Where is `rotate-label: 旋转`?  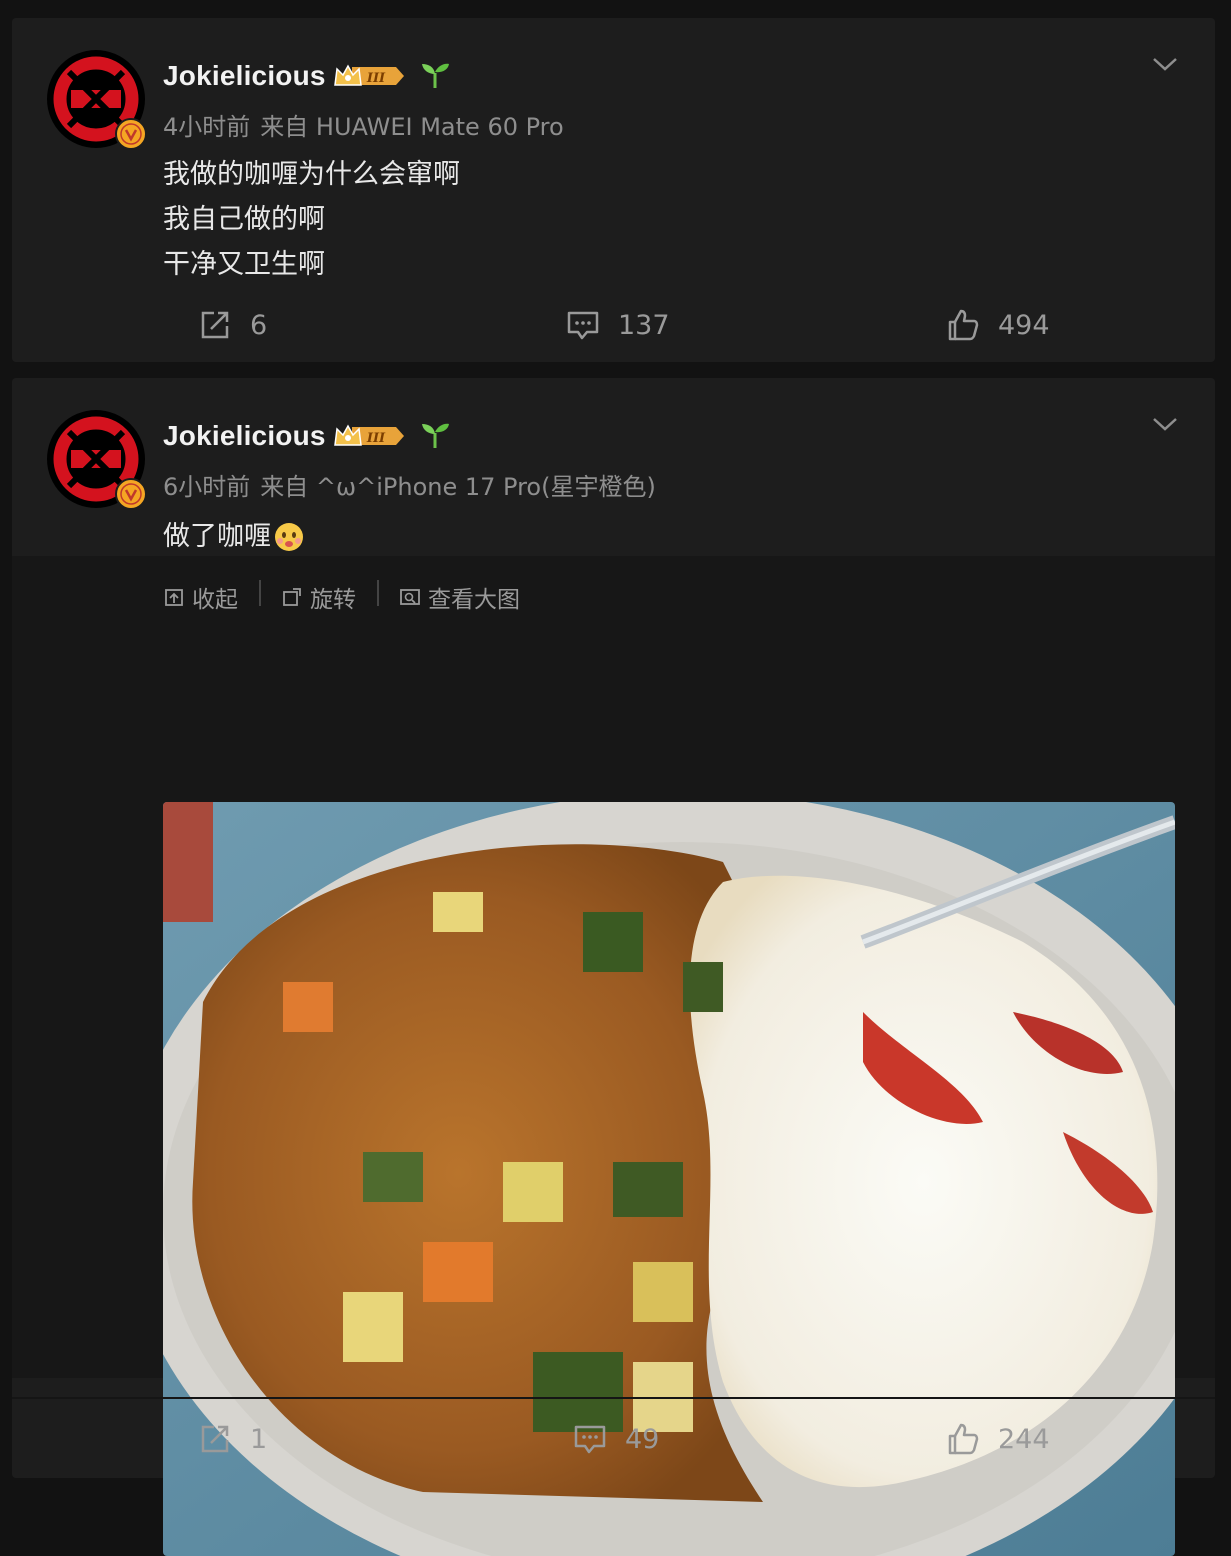
rotate-label: 旋转 is located at coordinates (333, 600).